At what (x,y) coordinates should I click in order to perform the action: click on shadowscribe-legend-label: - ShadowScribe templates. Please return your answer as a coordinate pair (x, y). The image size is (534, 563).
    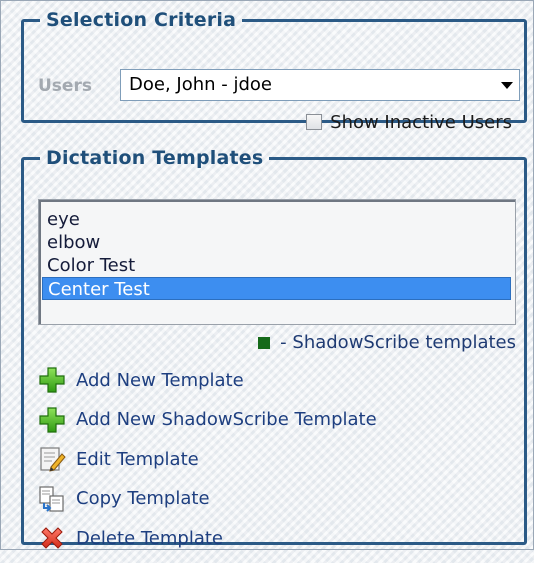
    Looking at the image, I should click on (398, 342).